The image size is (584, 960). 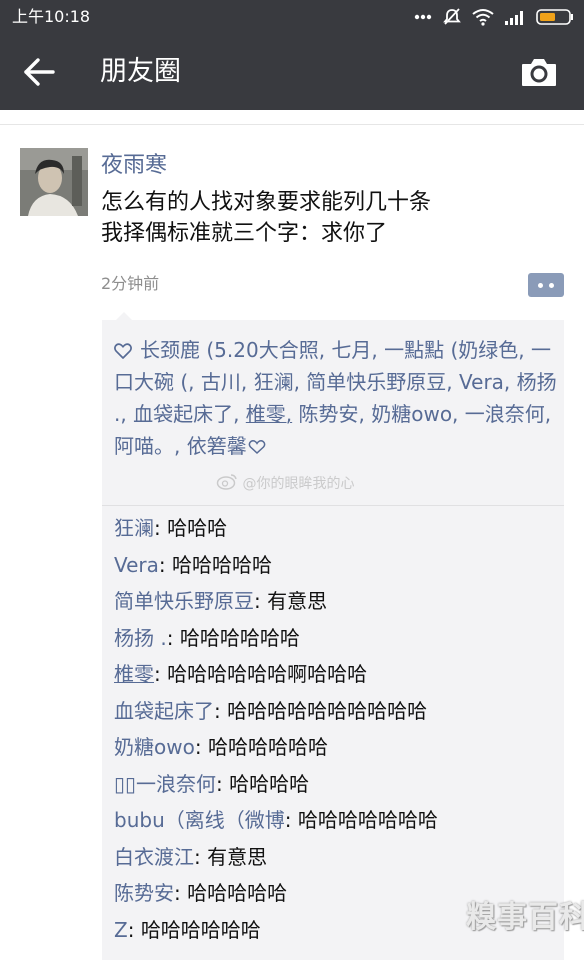 I want to click on comment-author: 椎零, so click(x=134, y=674).